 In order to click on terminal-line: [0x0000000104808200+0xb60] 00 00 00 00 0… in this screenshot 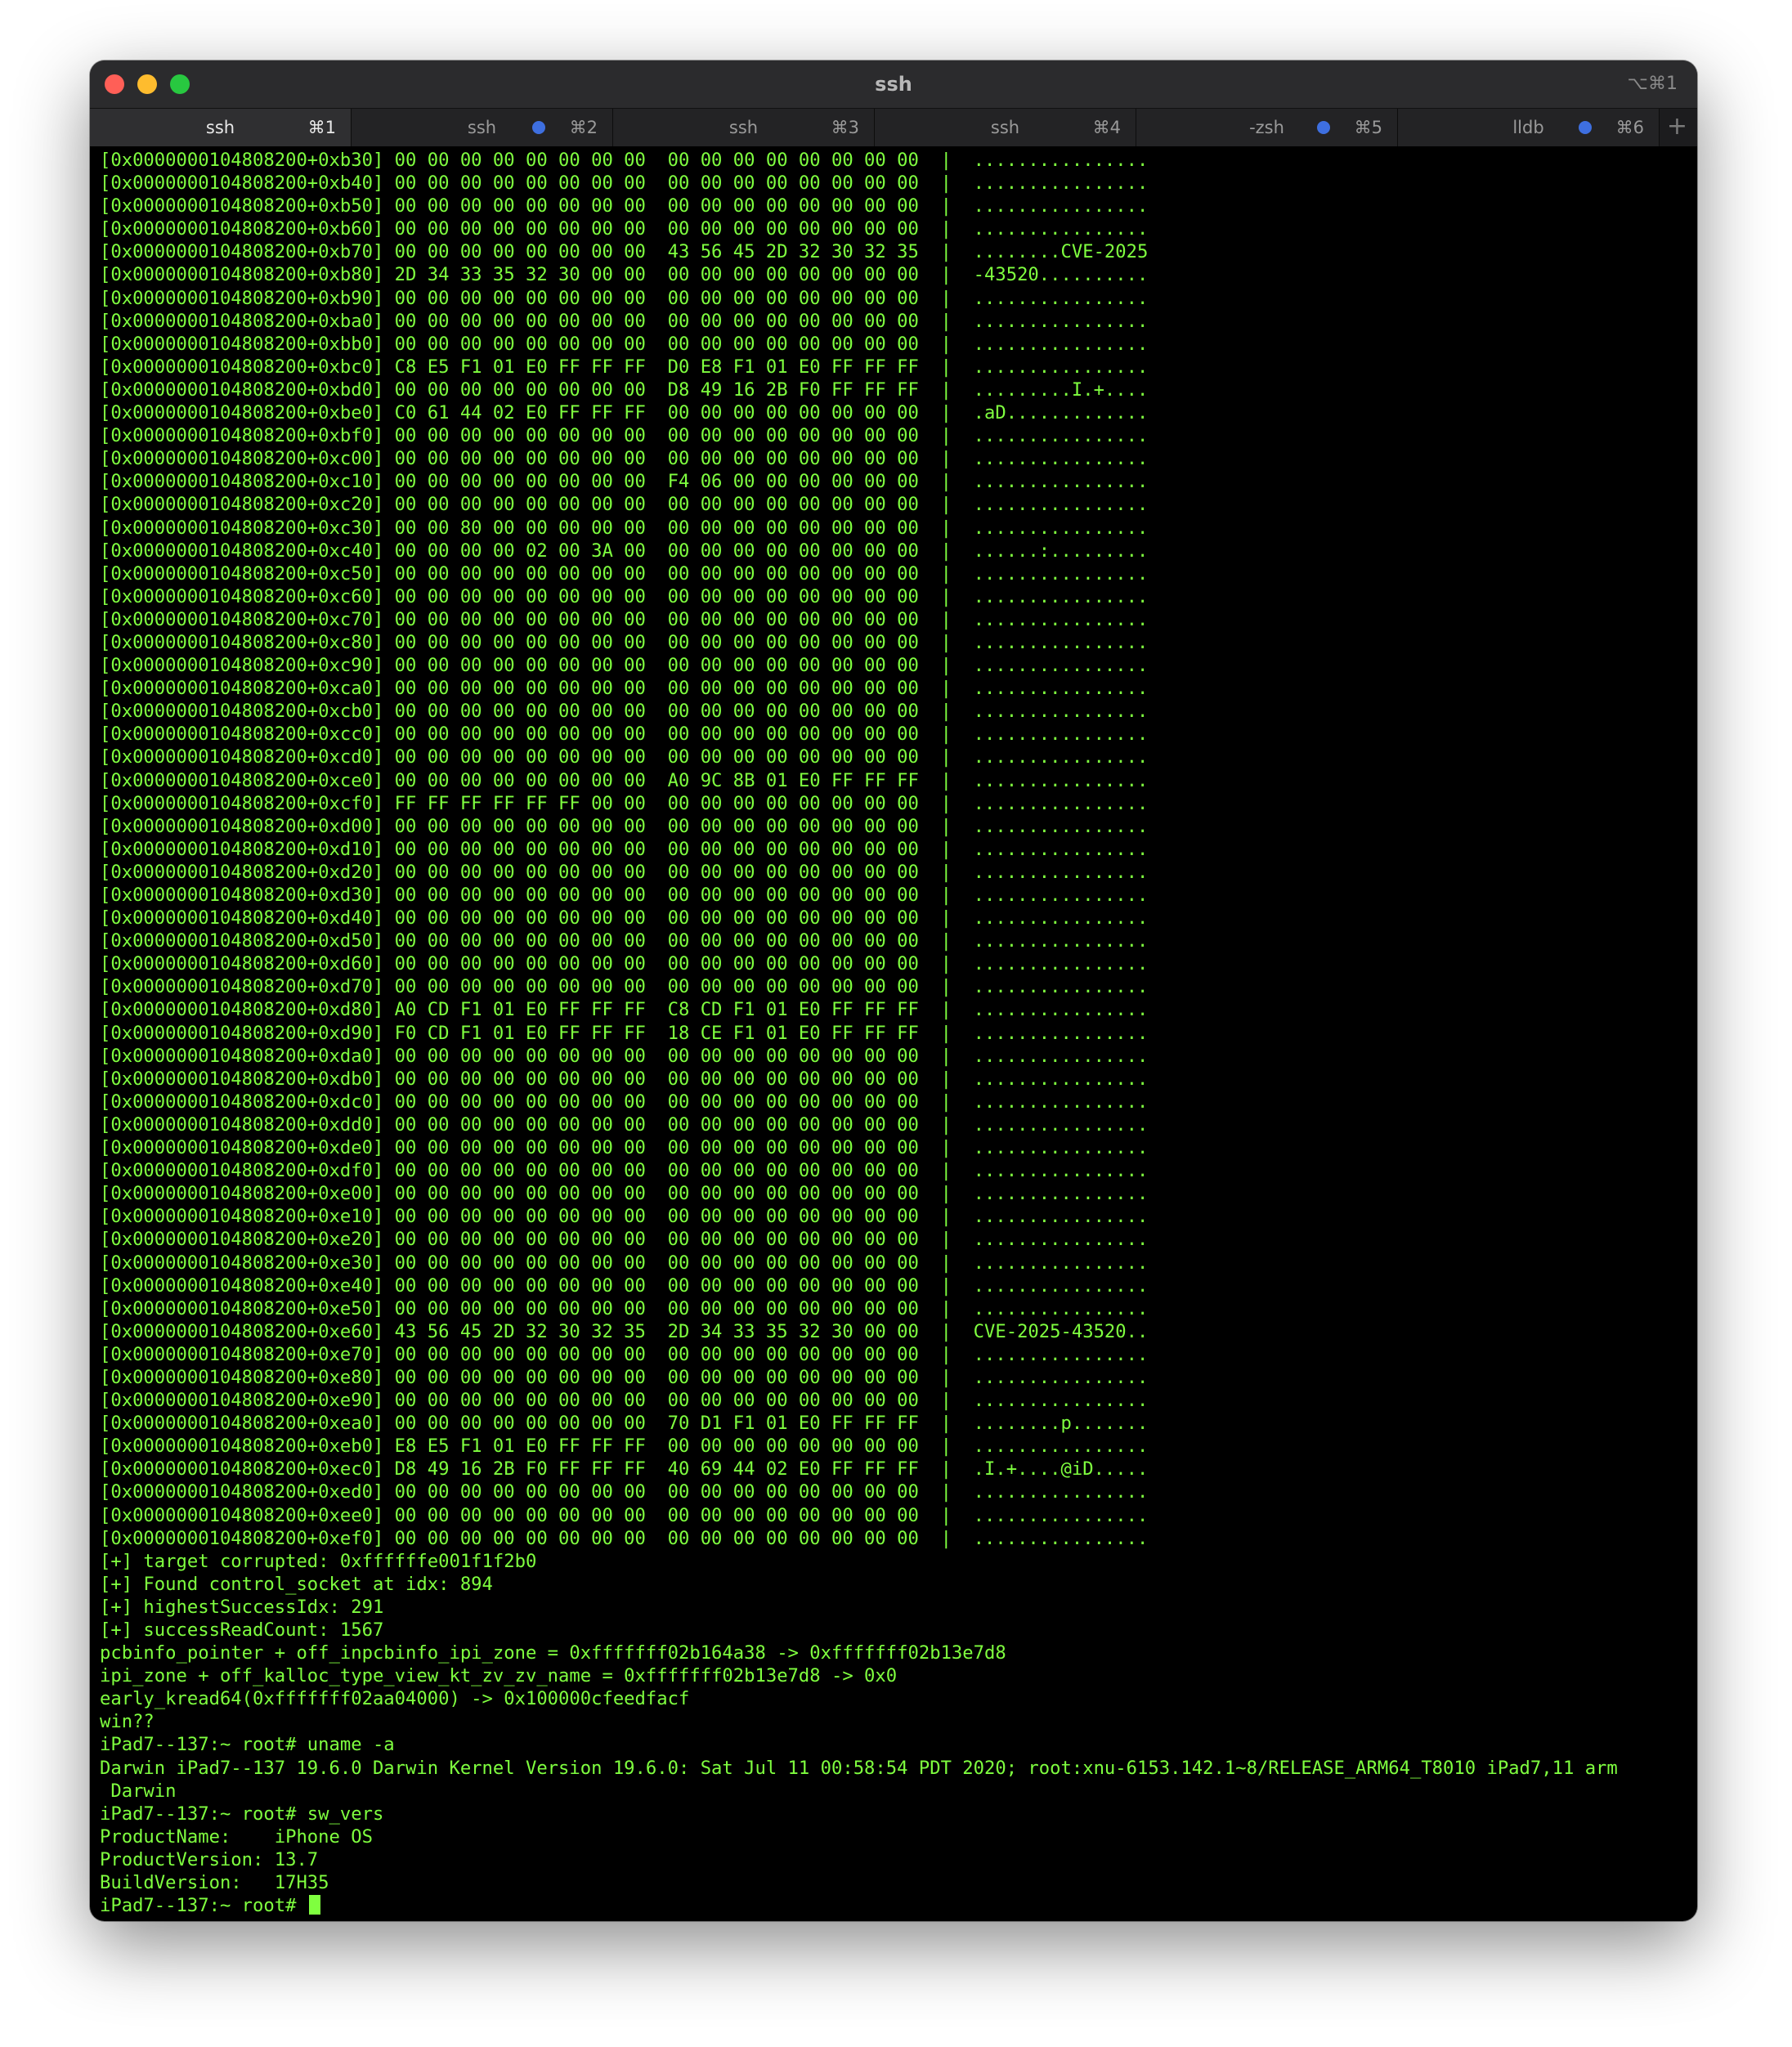, I will do `click(624, 229)`.